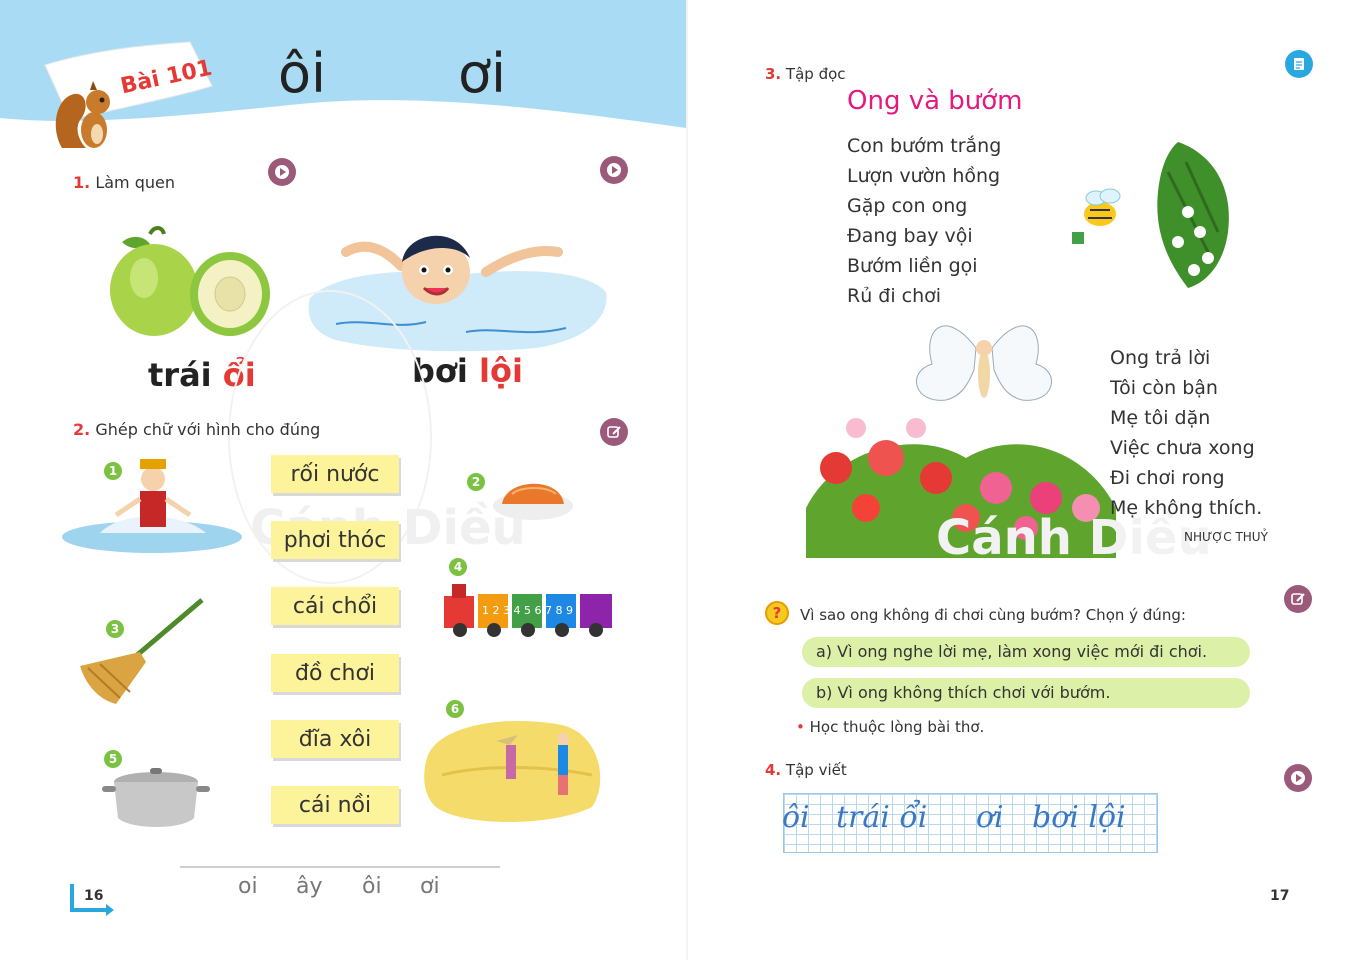 This screenshot has height=960, width=1372. I want to click on train-numbers: 1 2 3 4 5 6 7 8 9, so click(527, 610).